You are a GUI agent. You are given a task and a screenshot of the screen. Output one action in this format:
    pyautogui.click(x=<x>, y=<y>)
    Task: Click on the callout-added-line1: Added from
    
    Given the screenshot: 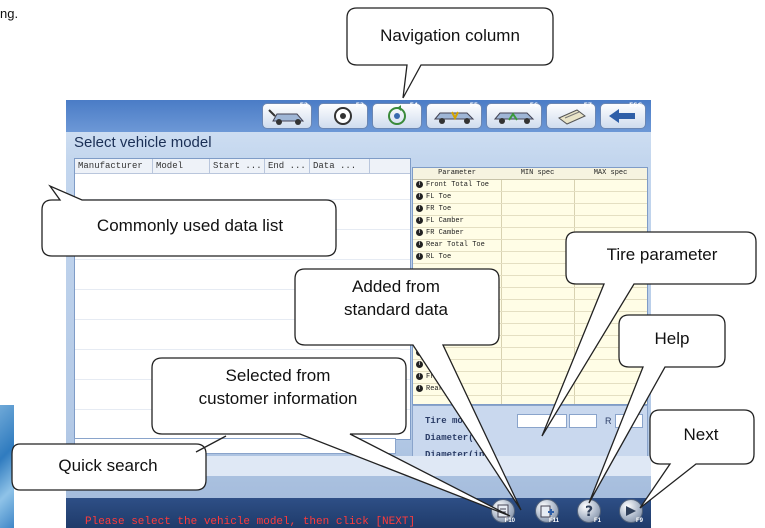 What is the action you would take?
    pyautogui.click(x=396, y=286)
    